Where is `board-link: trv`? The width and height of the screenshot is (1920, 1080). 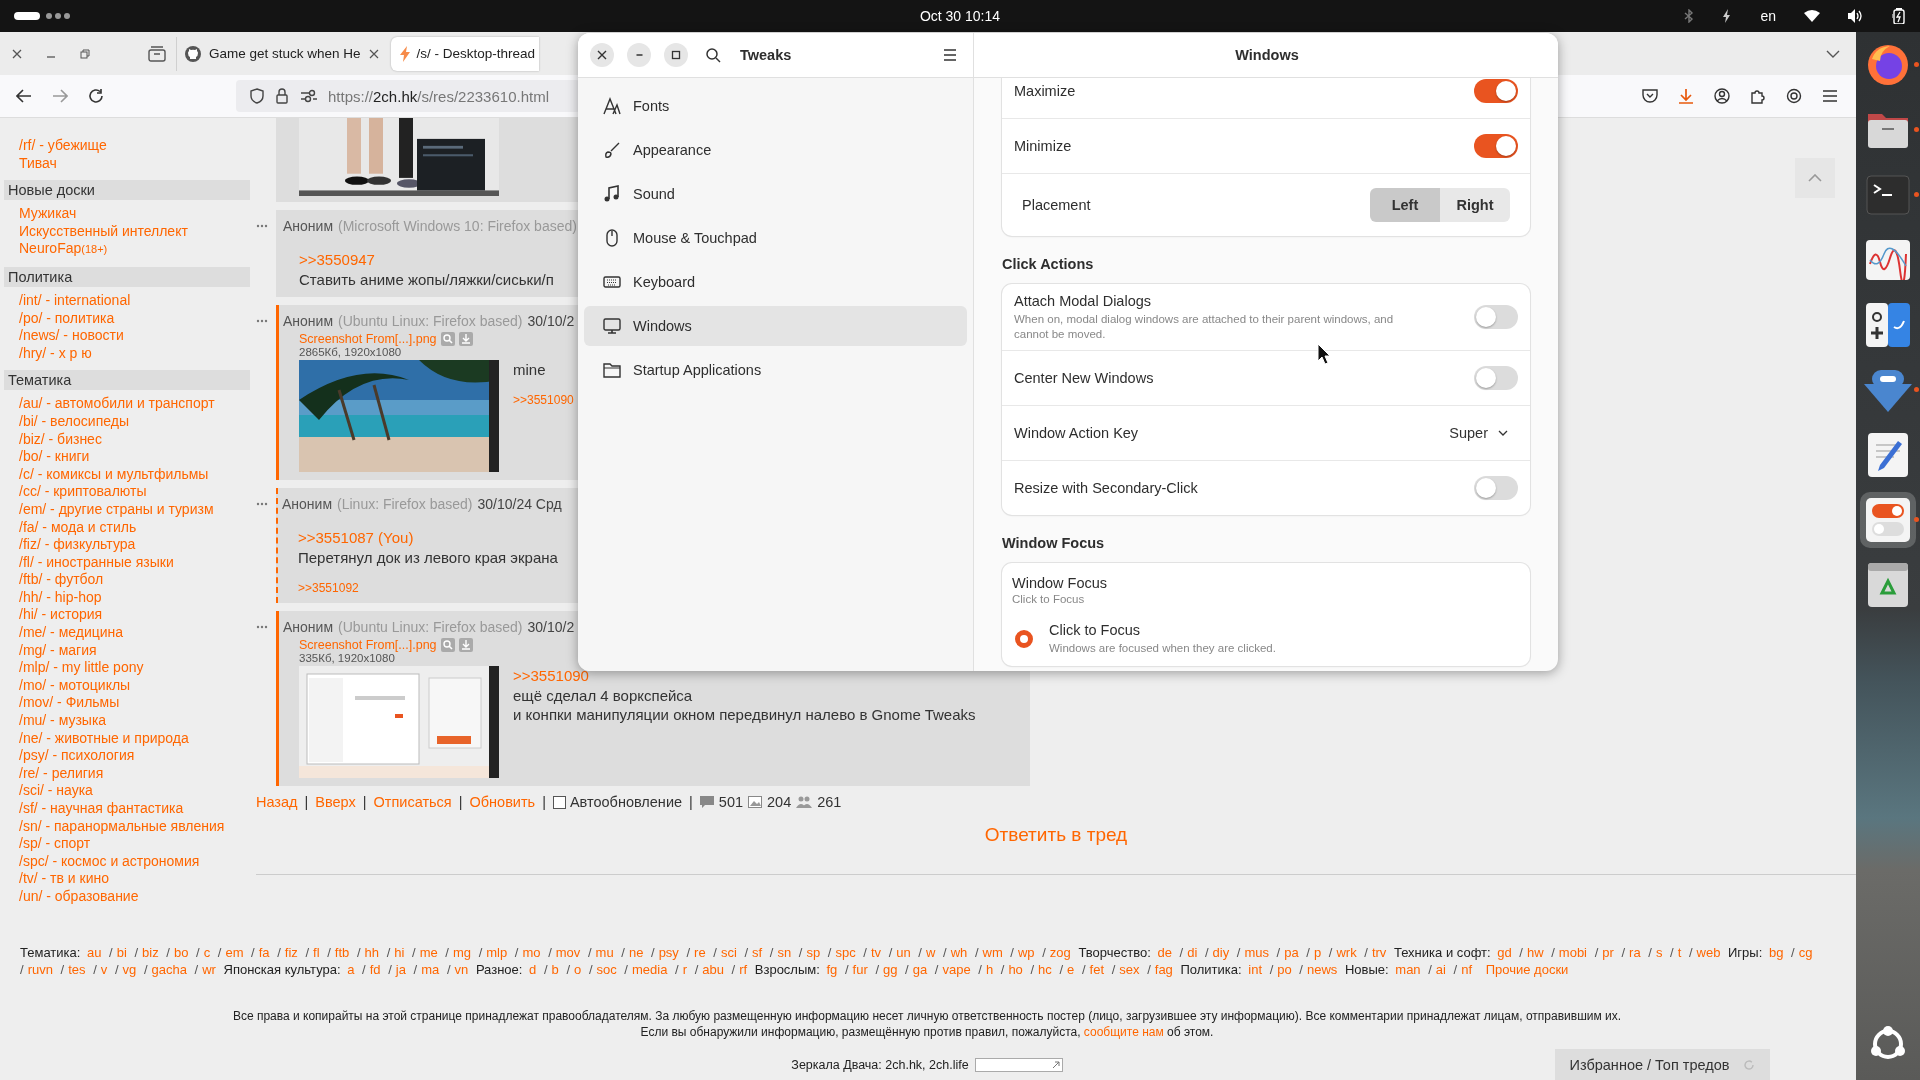
board-link: trv is located at coordinates (1379, 952).